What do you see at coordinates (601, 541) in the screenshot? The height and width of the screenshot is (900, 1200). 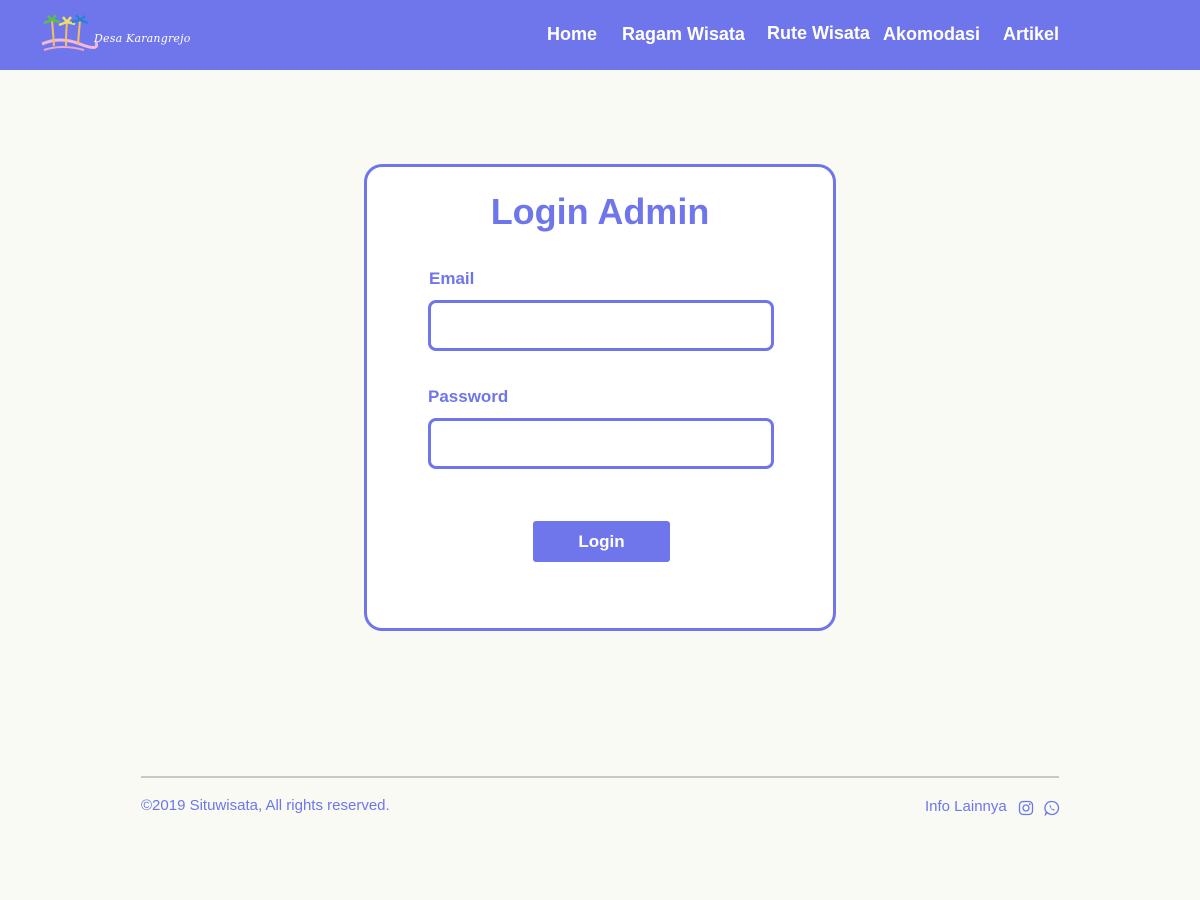 I see `login-button: Login` at bounding box center [601, 541].